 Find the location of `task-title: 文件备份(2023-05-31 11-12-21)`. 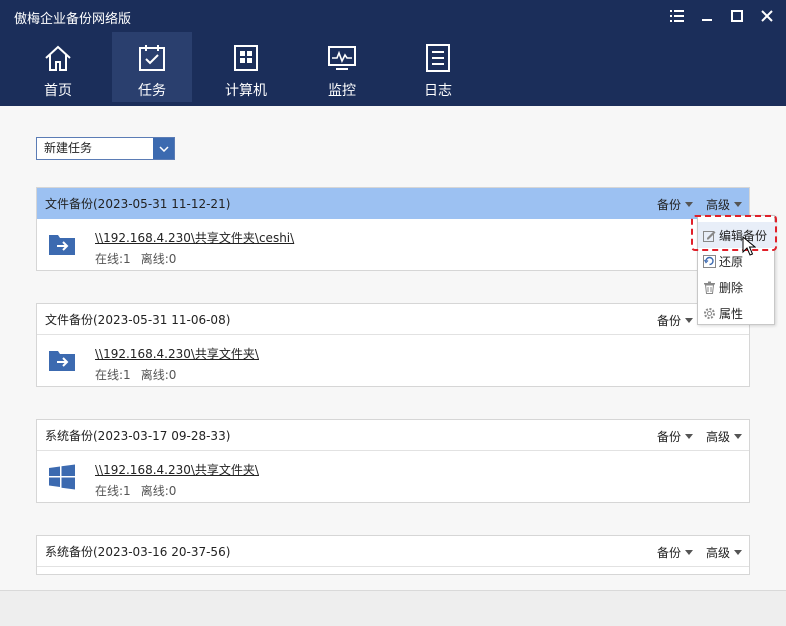

task-title: 文件备份(2023-05-31 11-12-21) is located at coordinates (138, 203).